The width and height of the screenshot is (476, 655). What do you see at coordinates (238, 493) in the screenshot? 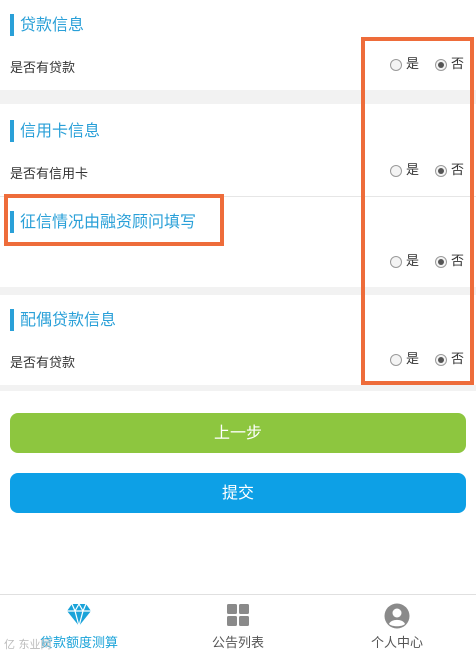
I see `submit-button: 提交` at bounding box center [238, 493].